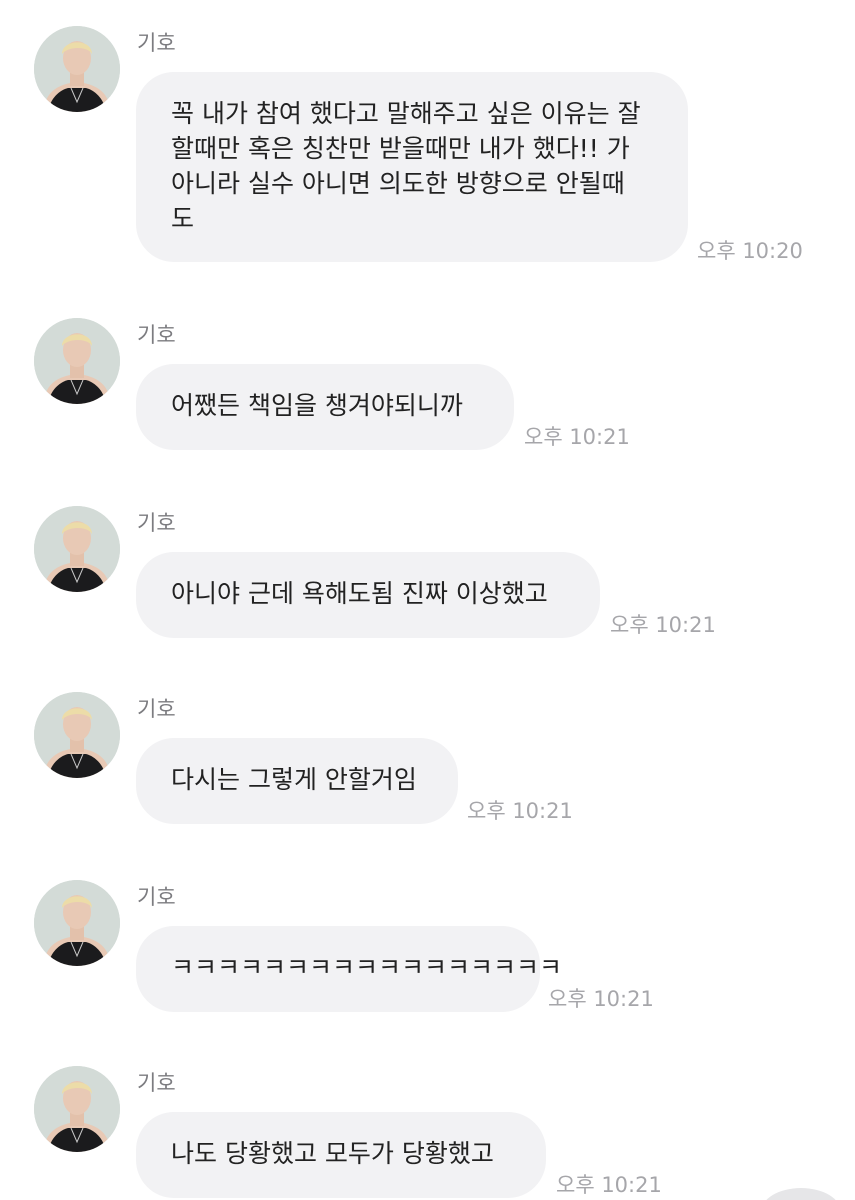 Image resolution: width=855 pixels, height=1200 pixels. What do you see at coordinates (750, 251) in the screenshot?
I see `message-timestamp: 오후 10:20` at bounding box center [750, 251].